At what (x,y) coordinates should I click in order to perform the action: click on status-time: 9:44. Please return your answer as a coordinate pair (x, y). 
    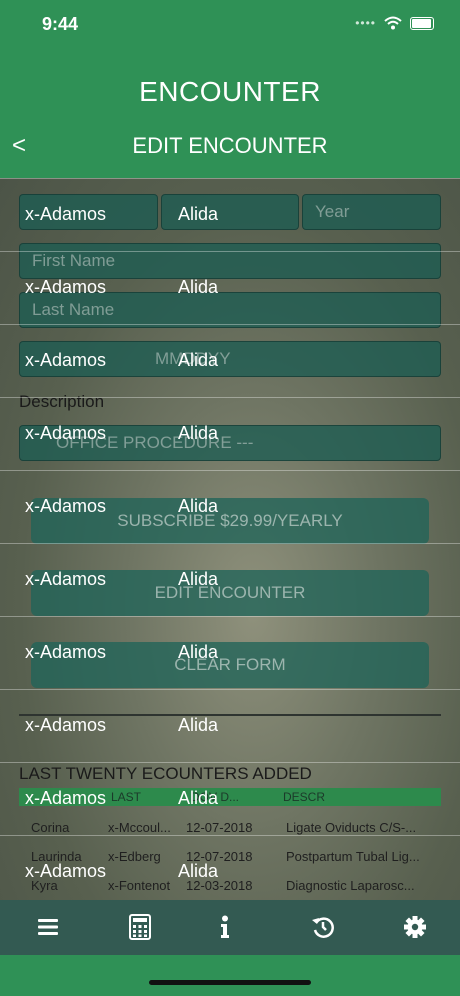
    Looking at the image, I should click on (60, 24).